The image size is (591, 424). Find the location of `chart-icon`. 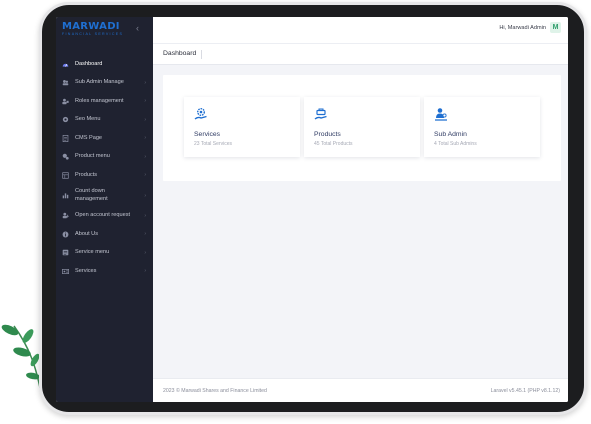

chart-icon is located at coordinates (65, 196).